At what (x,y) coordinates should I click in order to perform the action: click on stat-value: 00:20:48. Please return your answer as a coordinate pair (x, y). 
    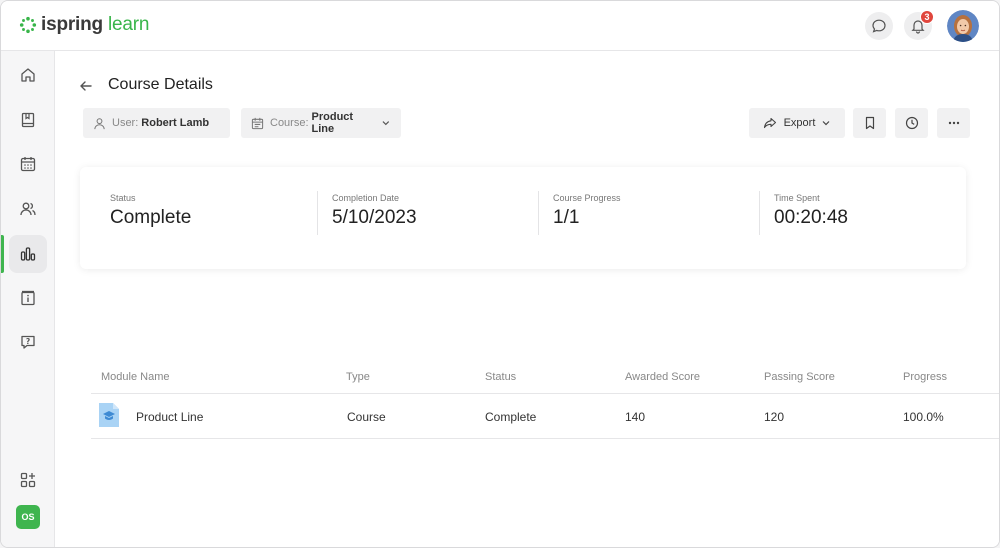
    Looking at the image, I should click on (811, 217).